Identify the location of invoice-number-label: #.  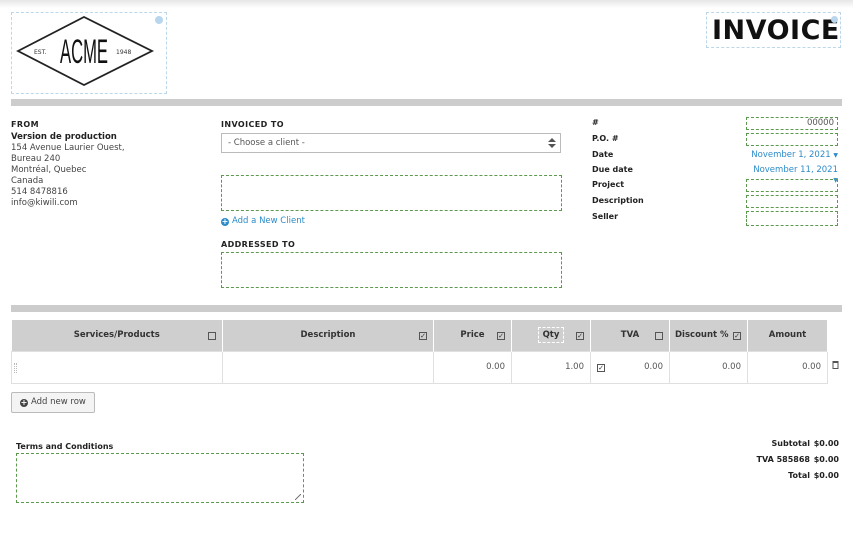
(595, 122).